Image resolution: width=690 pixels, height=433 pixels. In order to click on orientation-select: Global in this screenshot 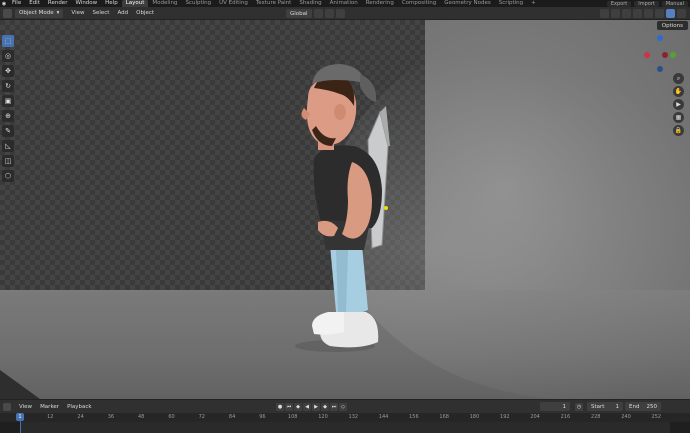, I will do `click(299, 13)`.